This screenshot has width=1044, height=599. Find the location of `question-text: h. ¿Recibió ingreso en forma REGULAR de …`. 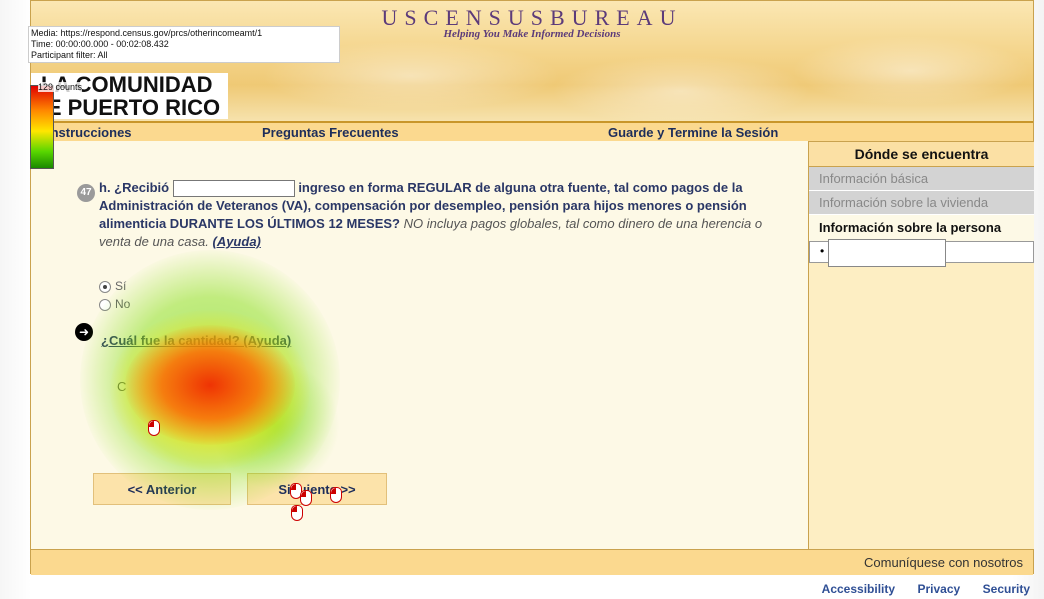

question-text: h. ¿Recibió ingreso en forma REGULAR de … is located at coordinates (439, 215).